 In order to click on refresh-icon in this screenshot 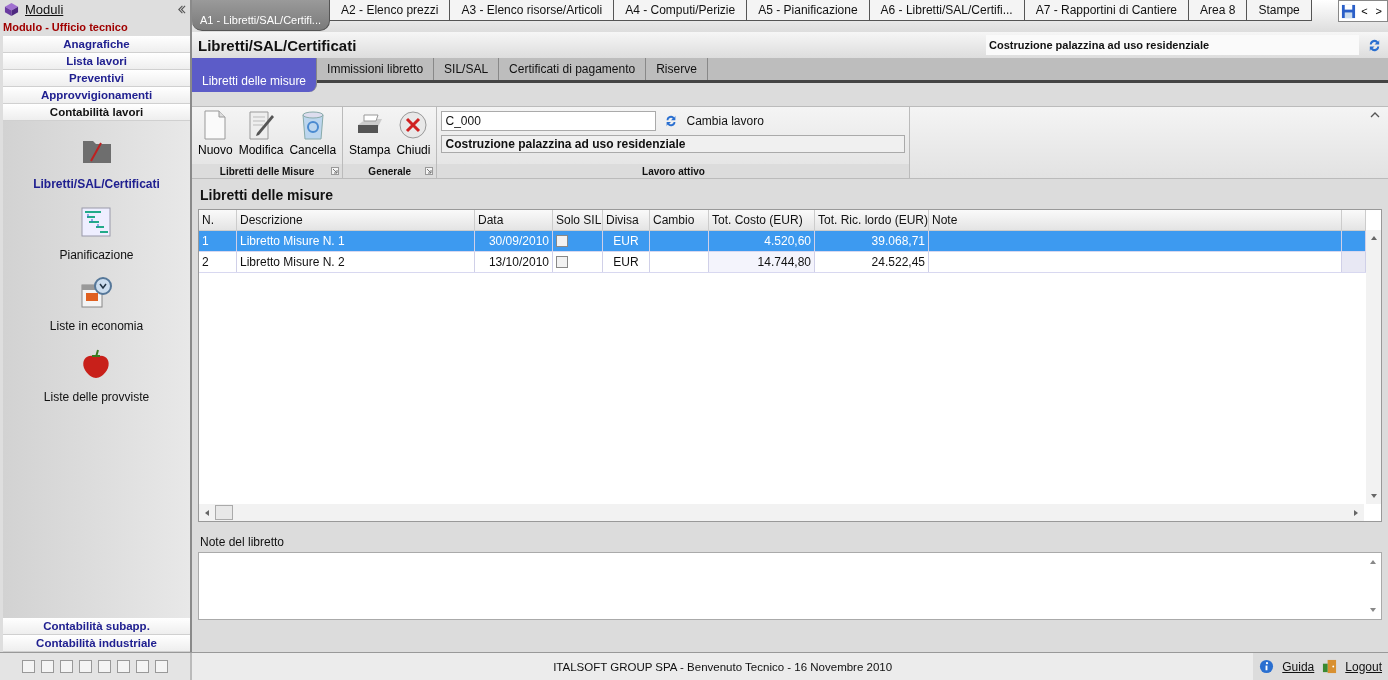, I will do `click(1374, 45)`.